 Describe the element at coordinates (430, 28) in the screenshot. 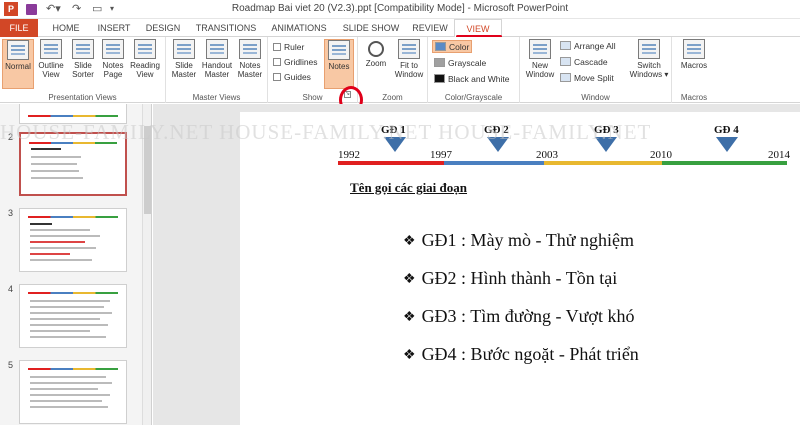

I see `tab-review: REVIEW` at that location.